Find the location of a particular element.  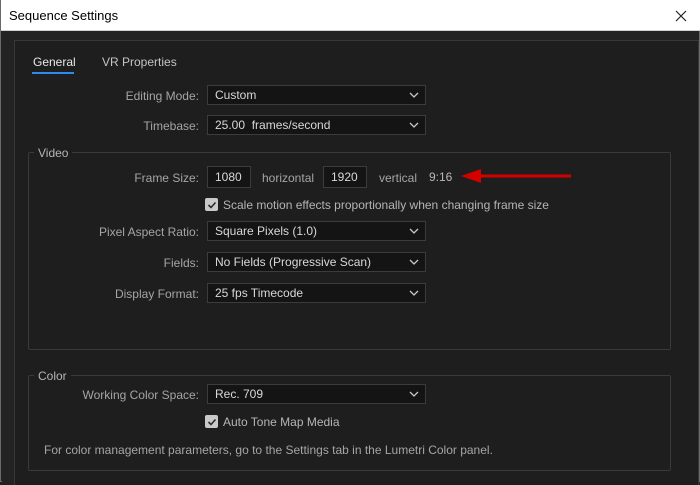

fields-dropdown: No Fields (Progressive Scan) is located at coordinates (316, 262).